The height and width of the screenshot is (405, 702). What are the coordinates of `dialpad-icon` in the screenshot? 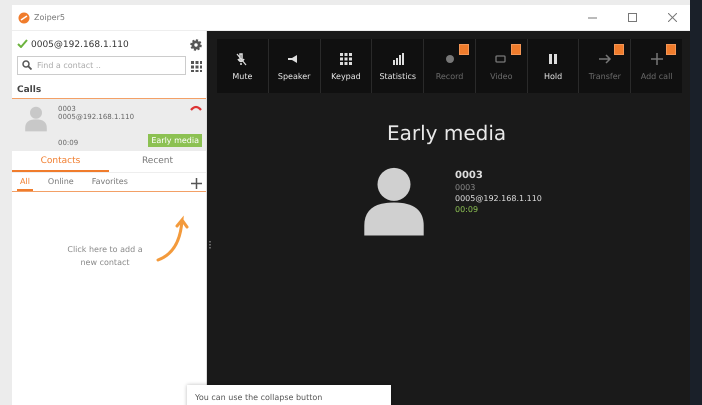 It's located at (196, 66).